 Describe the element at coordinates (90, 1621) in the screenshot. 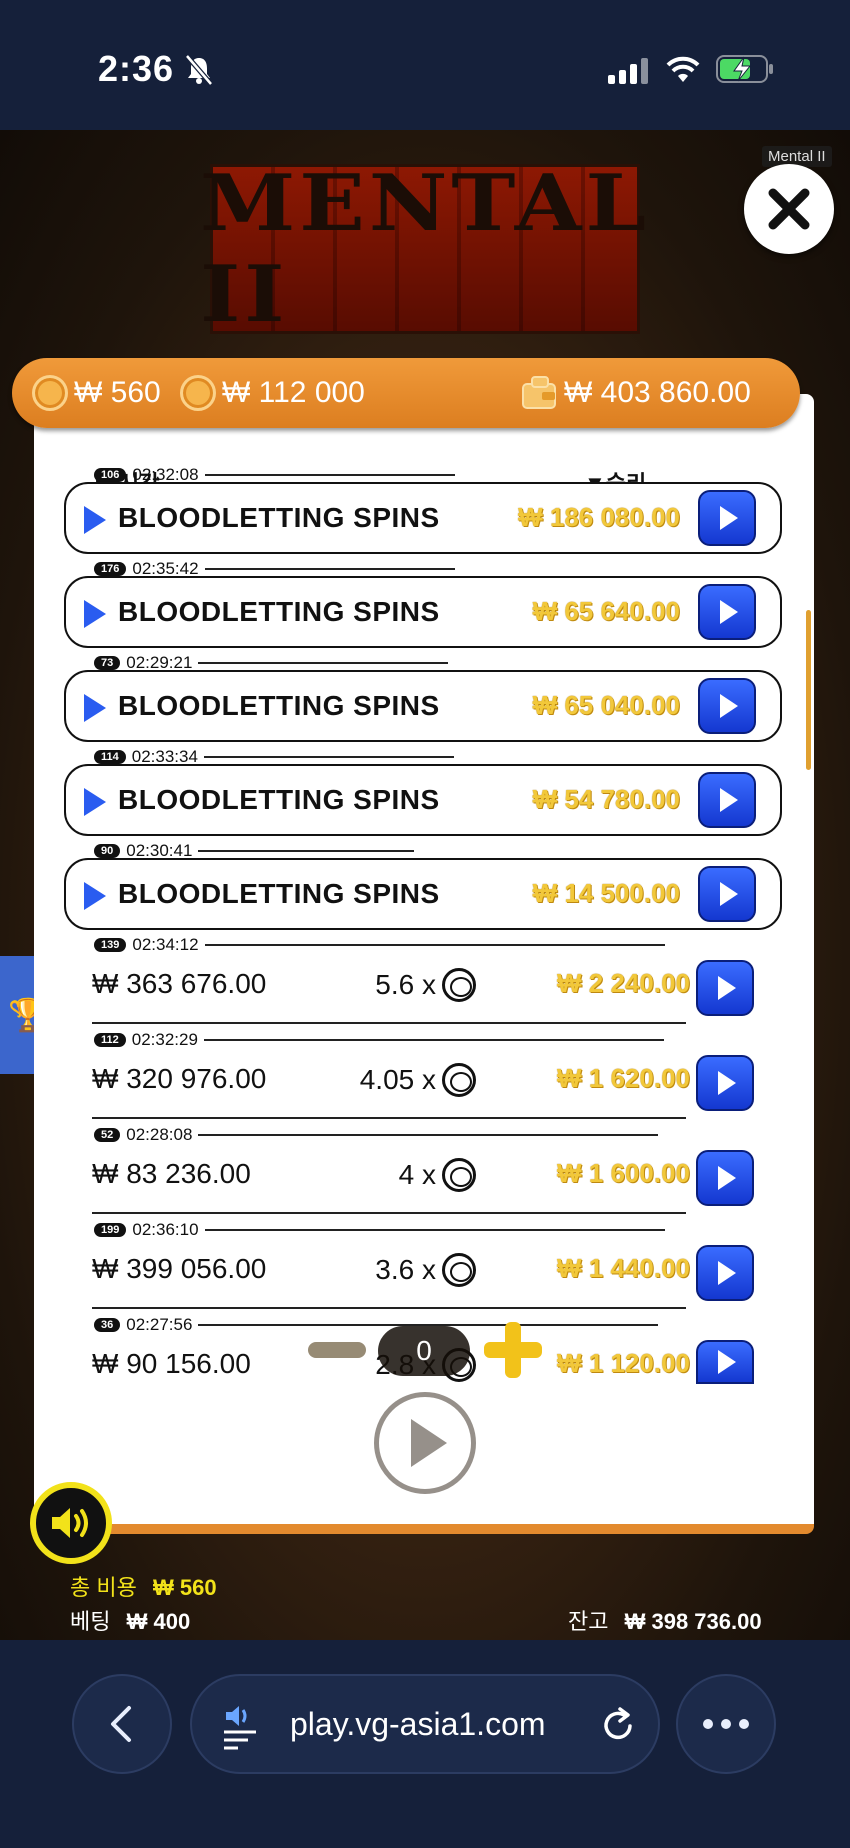

I see `bet-label: 베팅` at that location.